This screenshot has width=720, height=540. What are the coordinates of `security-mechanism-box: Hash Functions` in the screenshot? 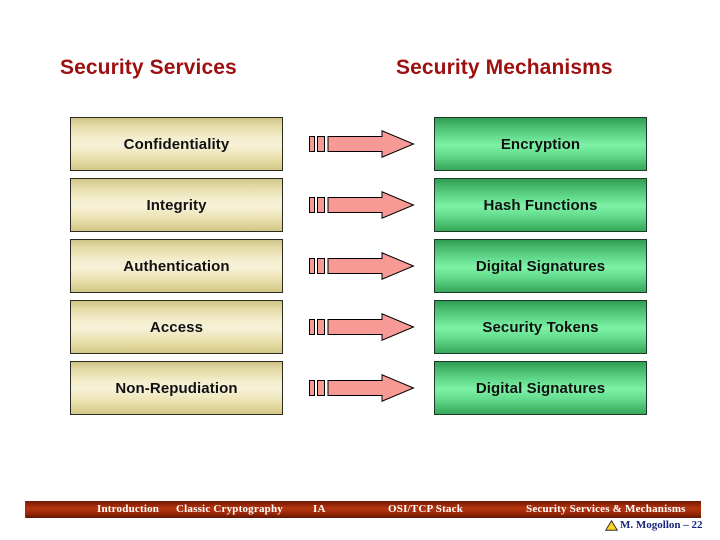 It's located at (540, 205).